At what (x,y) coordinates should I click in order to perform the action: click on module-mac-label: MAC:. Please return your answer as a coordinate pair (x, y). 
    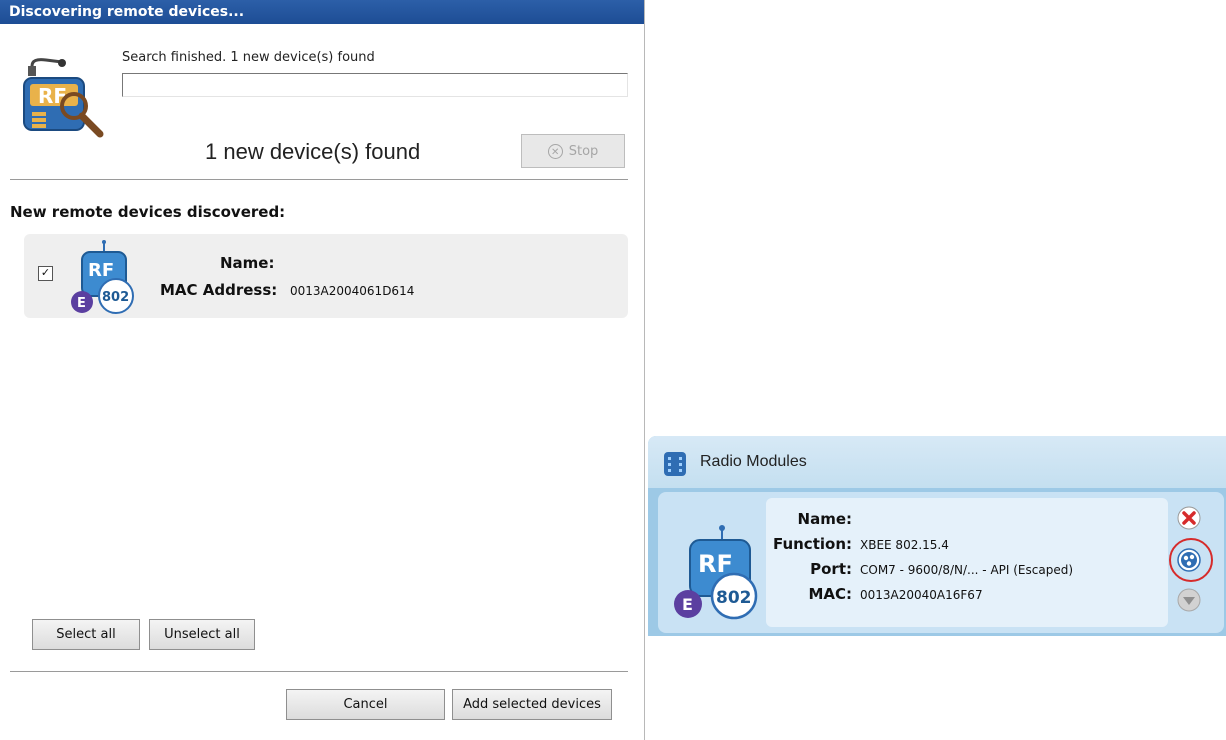
    Looking at the image, I should click on (830, 594).